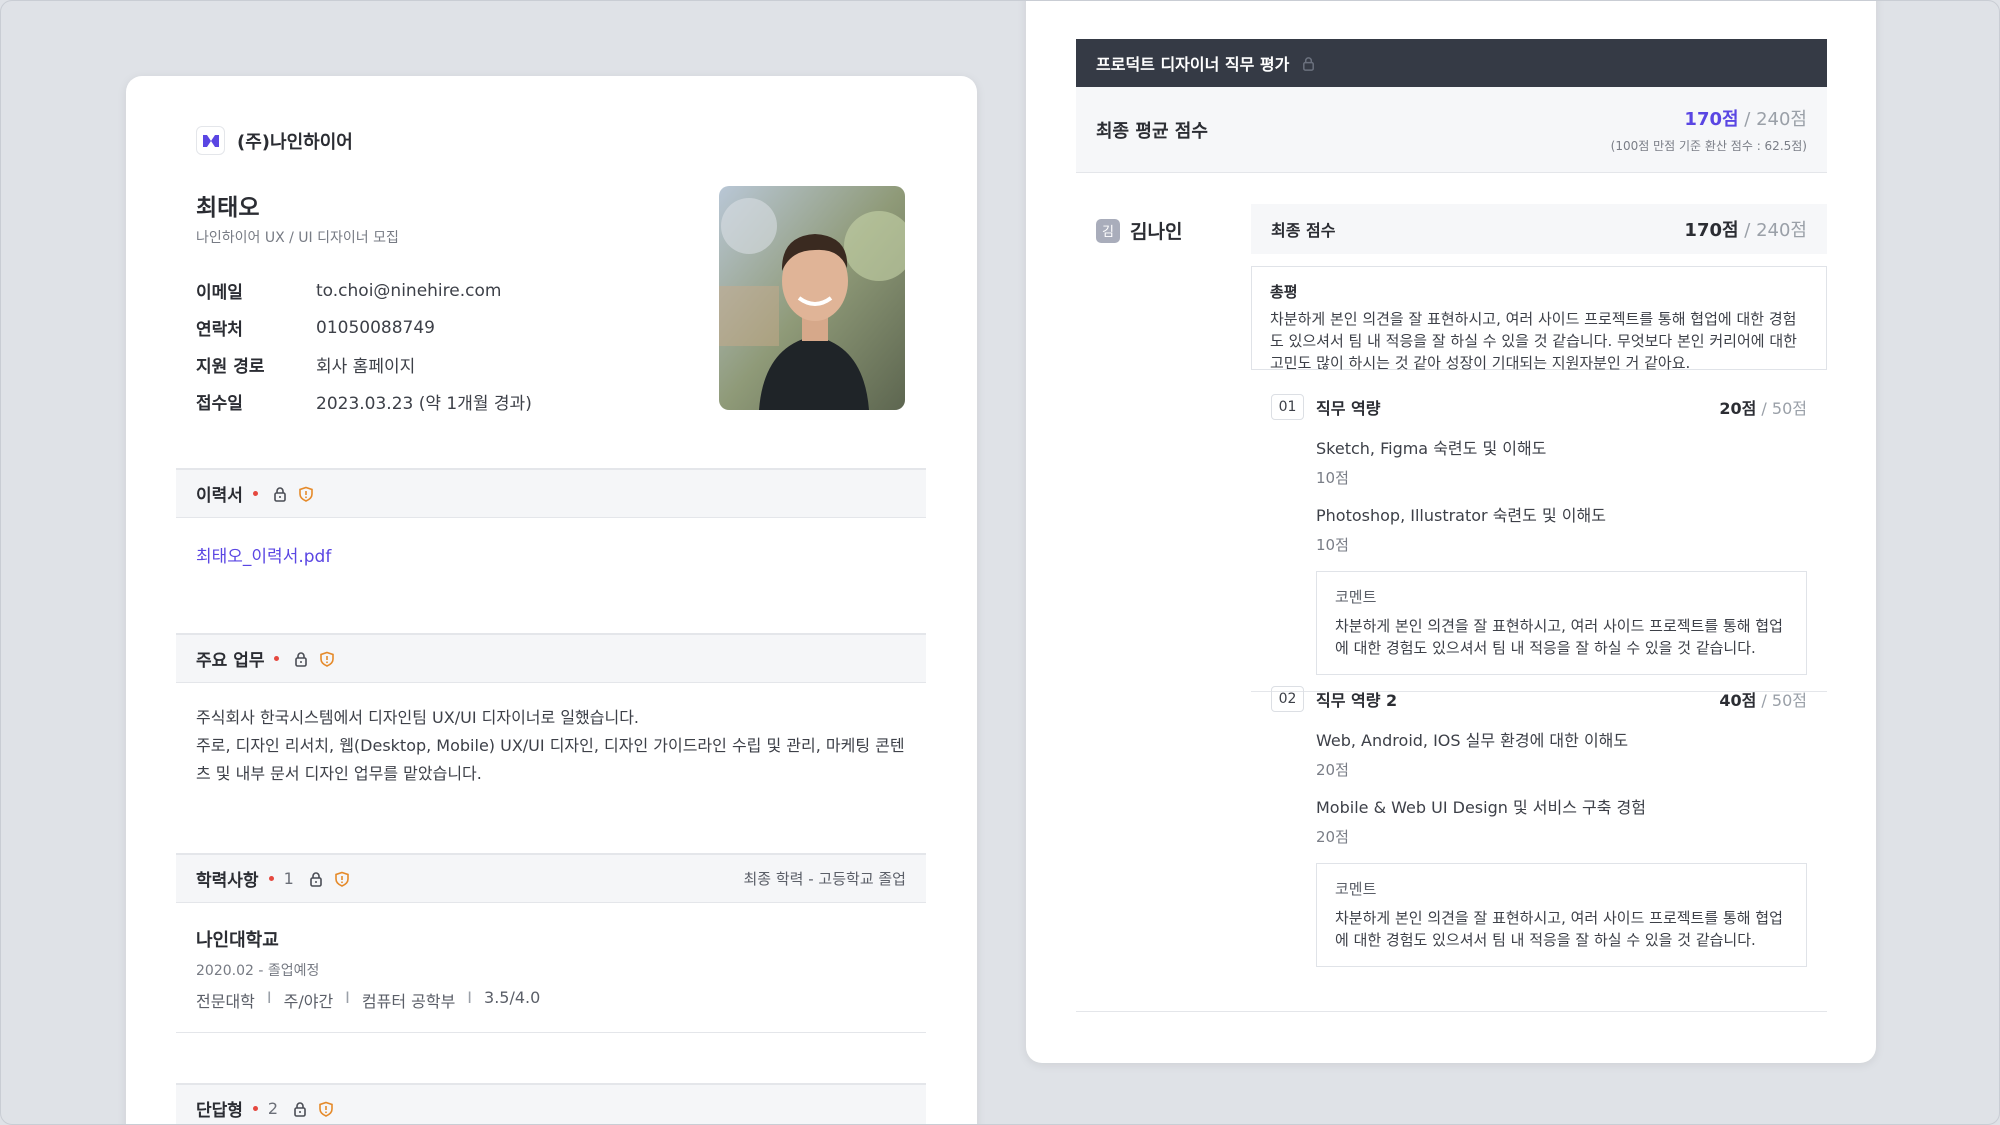  I want to click on sub-criterion-label: Photoshop, Illustrator 숙련도 및 이해도, so click(1461, 515).